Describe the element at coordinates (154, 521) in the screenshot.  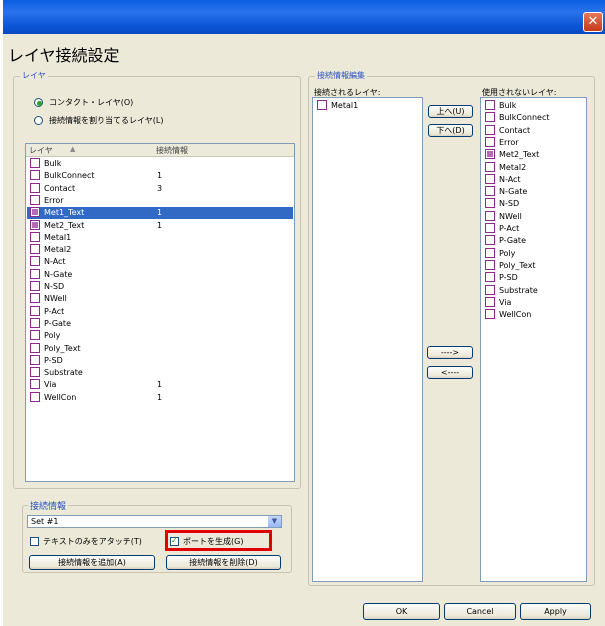
I see `connection-set-select: Set #1 ▼` at that location.